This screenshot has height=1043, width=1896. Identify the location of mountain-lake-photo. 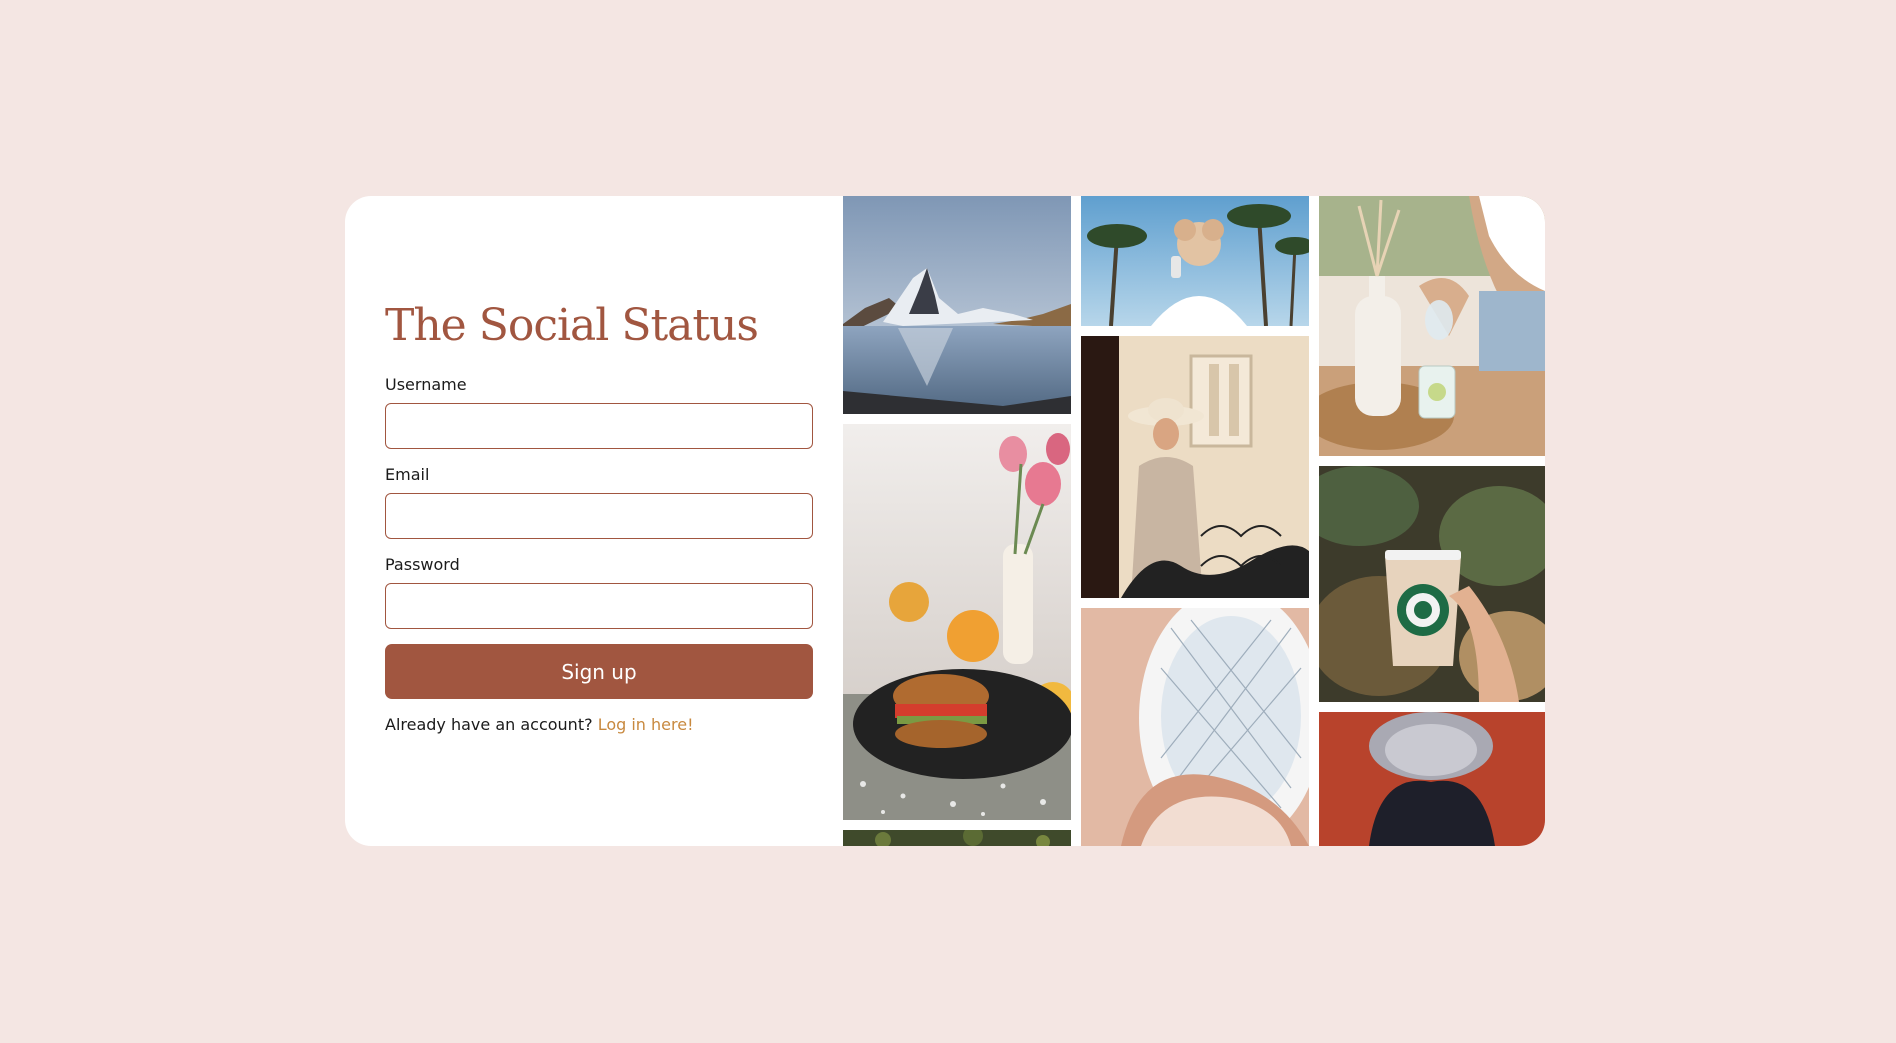
(957, 305).